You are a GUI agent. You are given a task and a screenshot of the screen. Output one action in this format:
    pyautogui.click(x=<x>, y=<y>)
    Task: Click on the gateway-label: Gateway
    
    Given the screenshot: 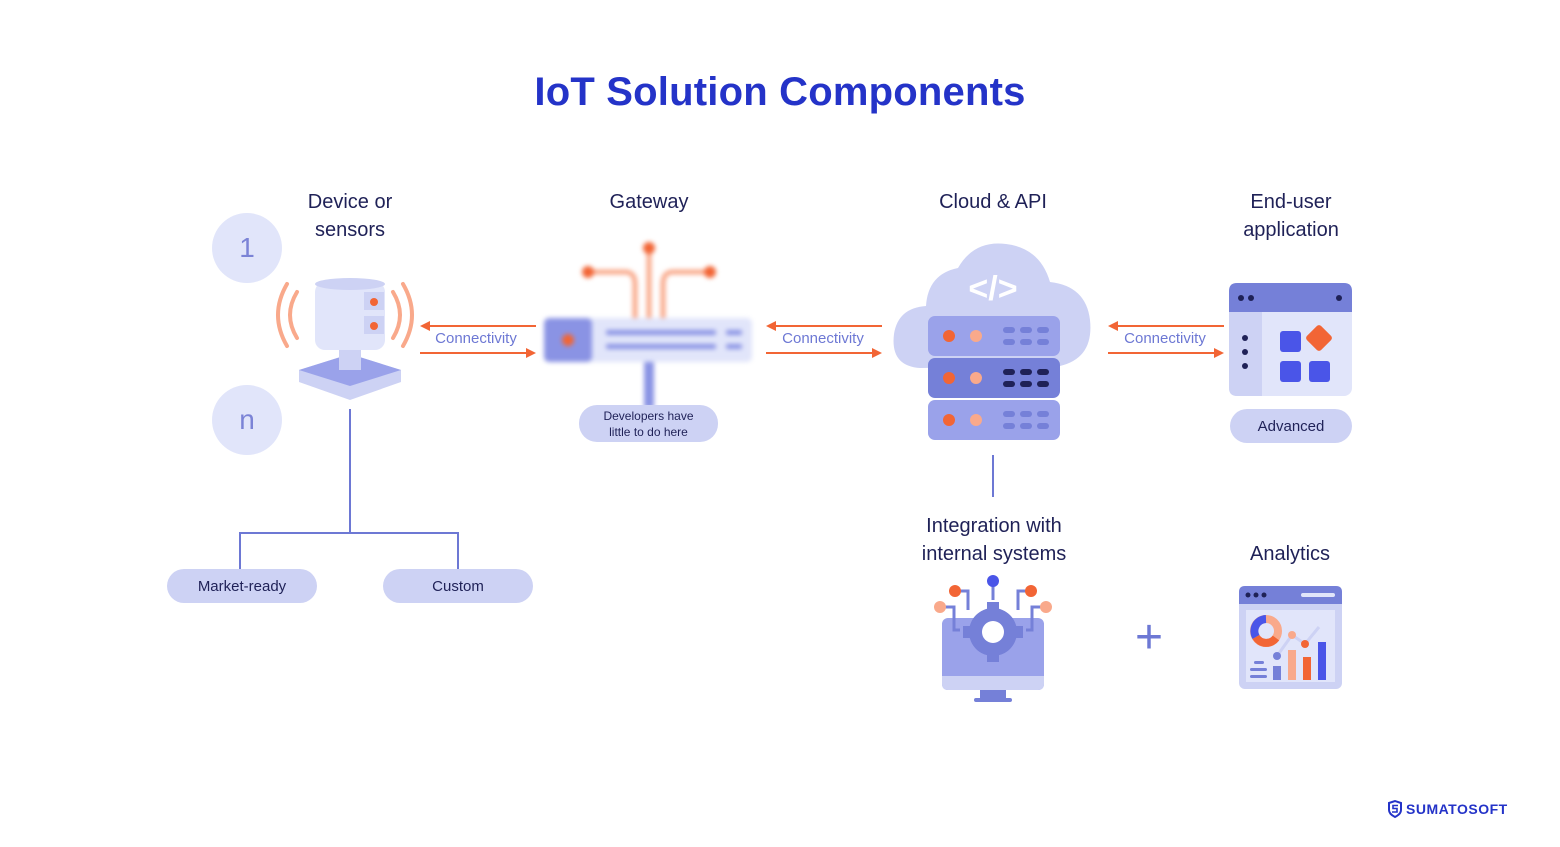 What is the action you would take?
    pyautogui.click(x=649, y=202)
    